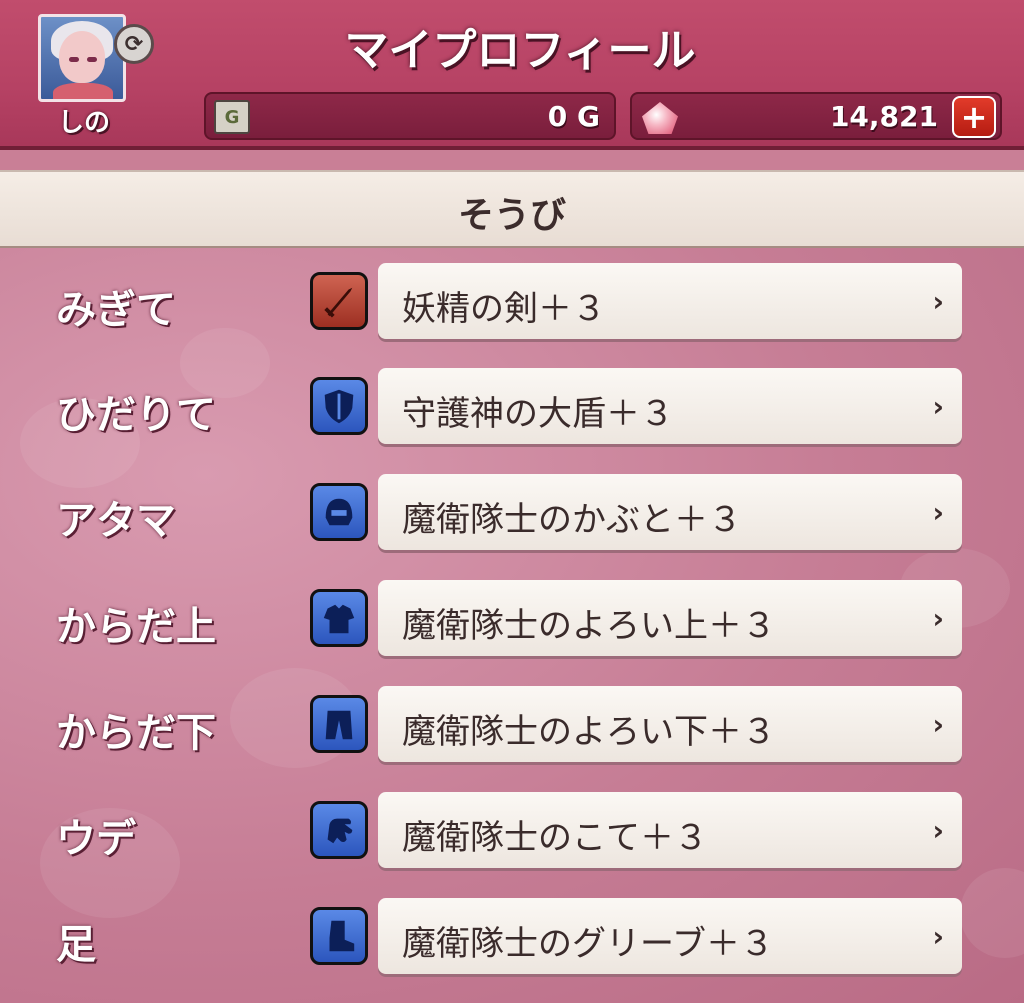  Describe the element at coordinates (339, 301) in the screenshot. I see `sword-icon` at that location.